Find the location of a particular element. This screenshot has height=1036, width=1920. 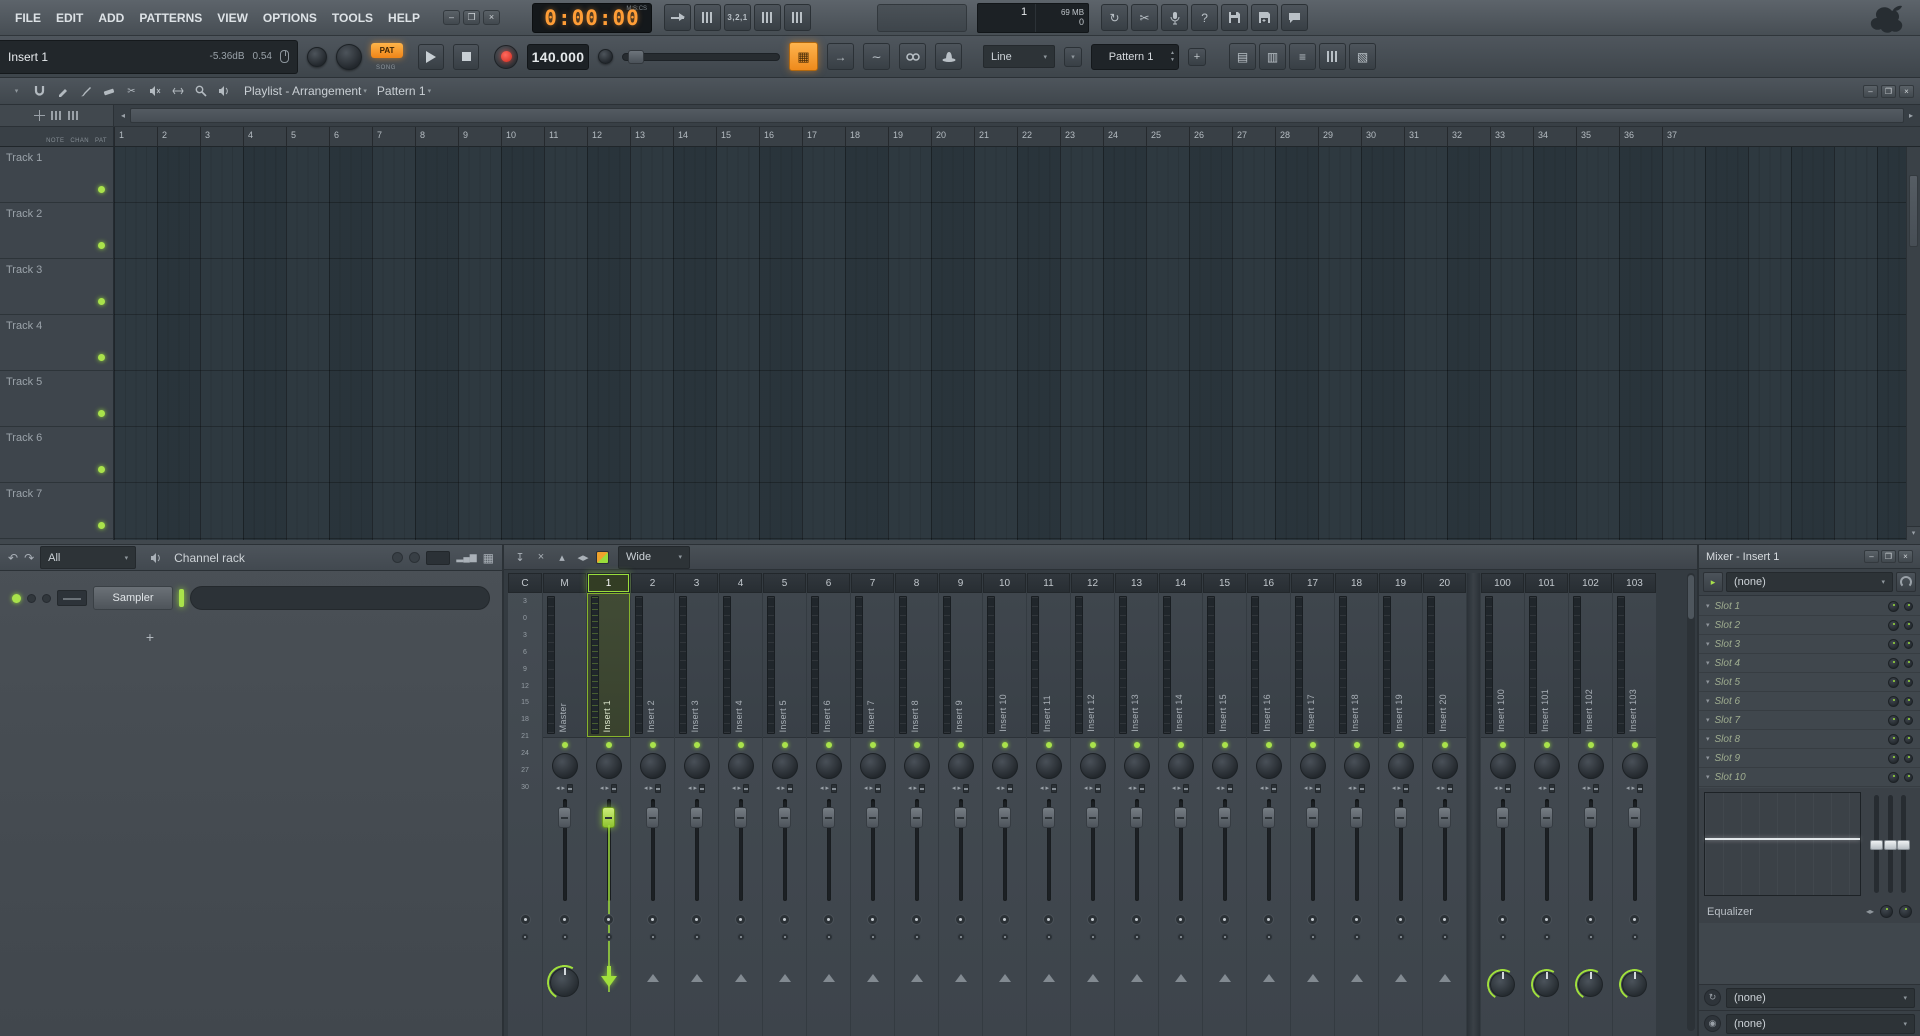

graph-editor-icon: ▂▄▆ is located at coordinates (466, 557).